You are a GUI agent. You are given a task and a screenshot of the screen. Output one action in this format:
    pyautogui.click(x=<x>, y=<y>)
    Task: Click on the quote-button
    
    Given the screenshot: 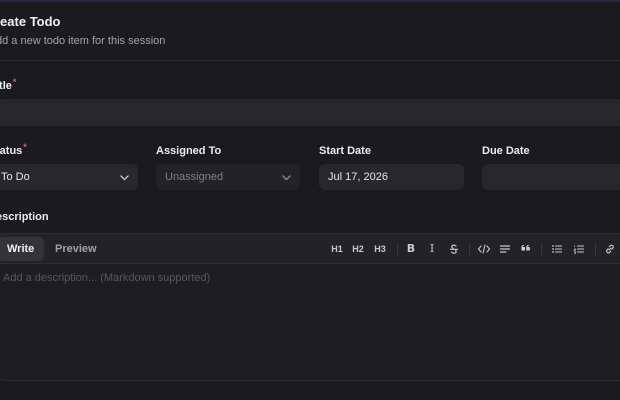 What is the action you would take?
    pyautogui.click(x=526, y=249)
    